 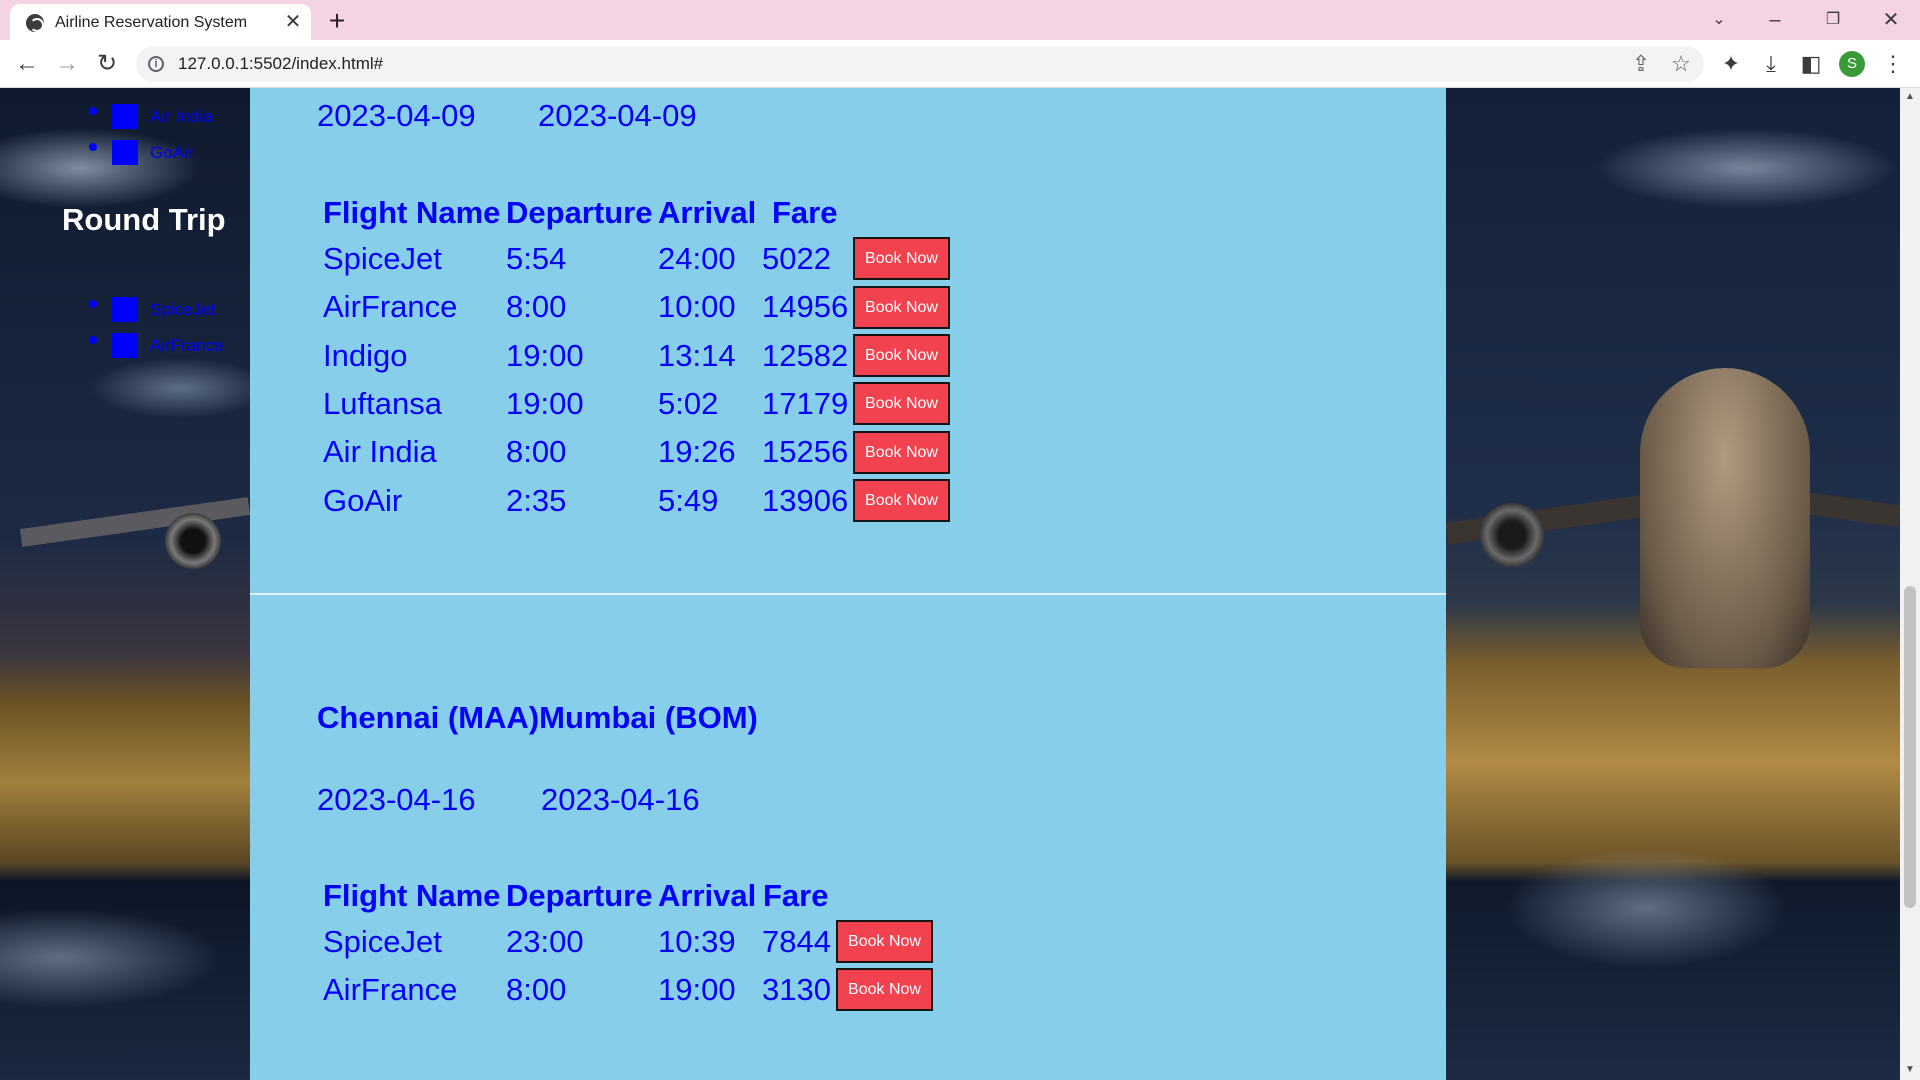 I want to click on back-icon: ←, so click(x=27, y=64).